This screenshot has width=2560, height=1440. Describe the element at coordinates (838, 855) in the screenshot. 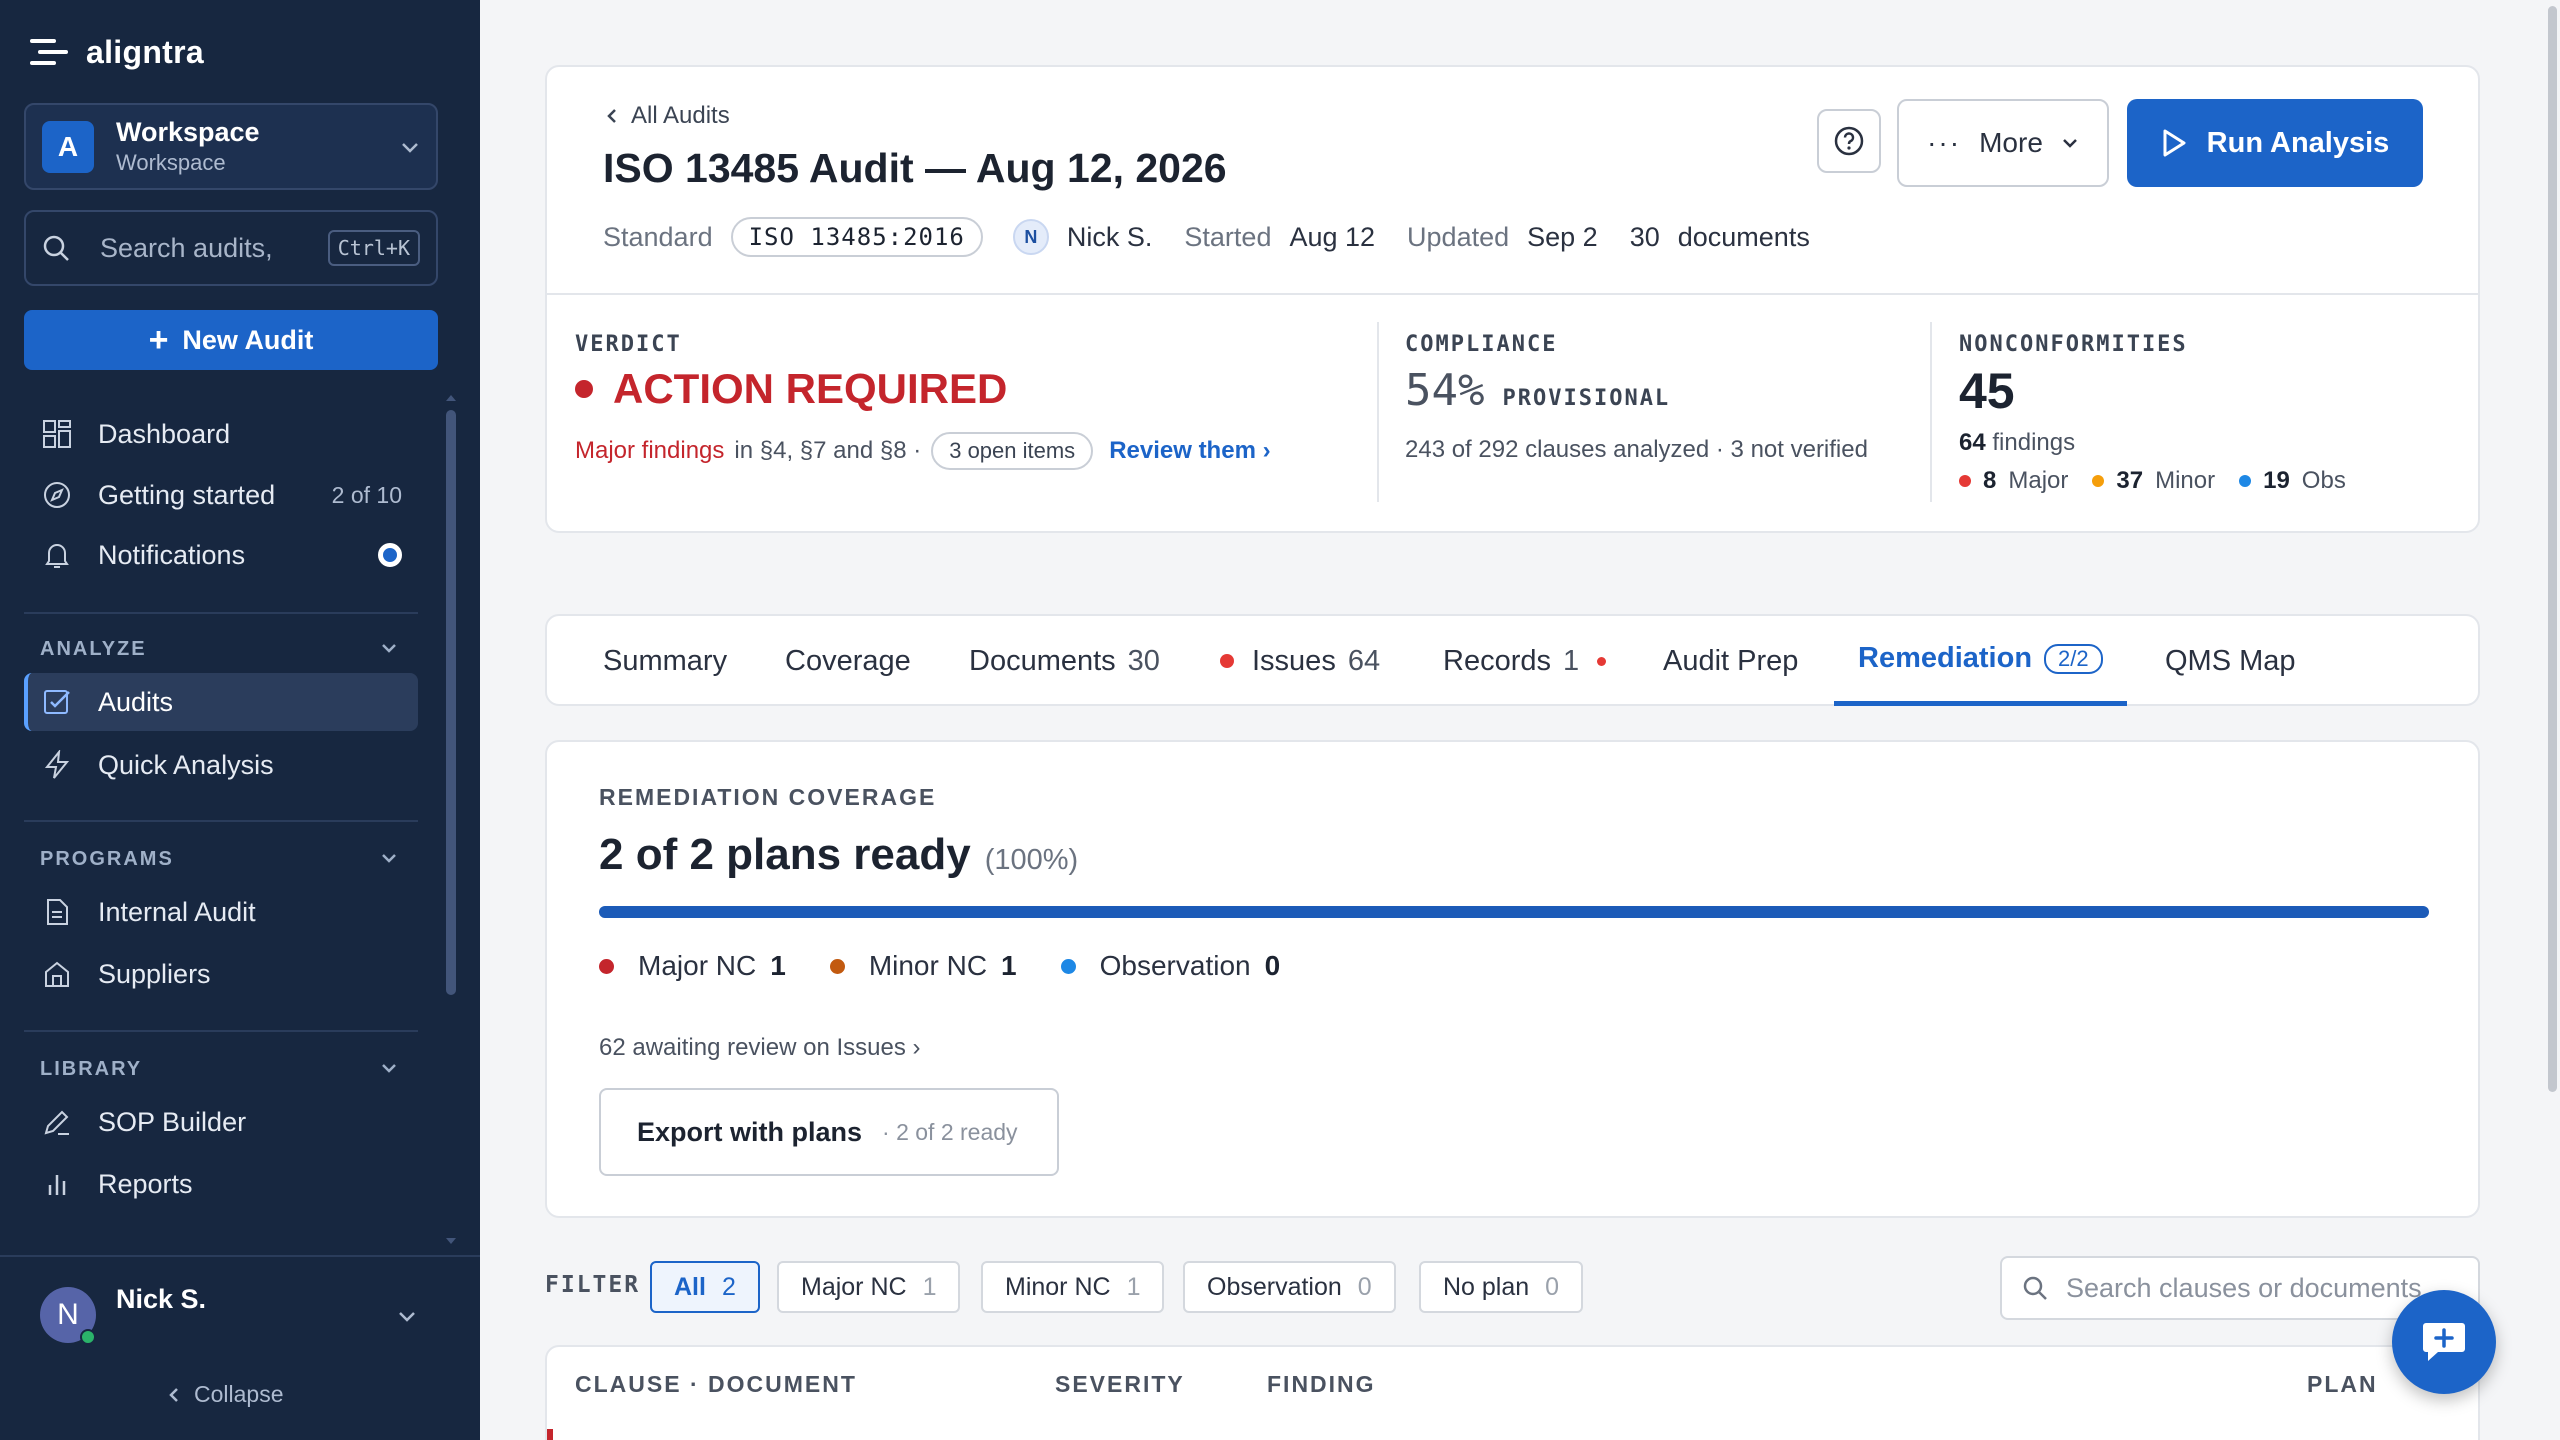

I see `remediation-title: 2 of 2 plans ready (100%)` at that location.